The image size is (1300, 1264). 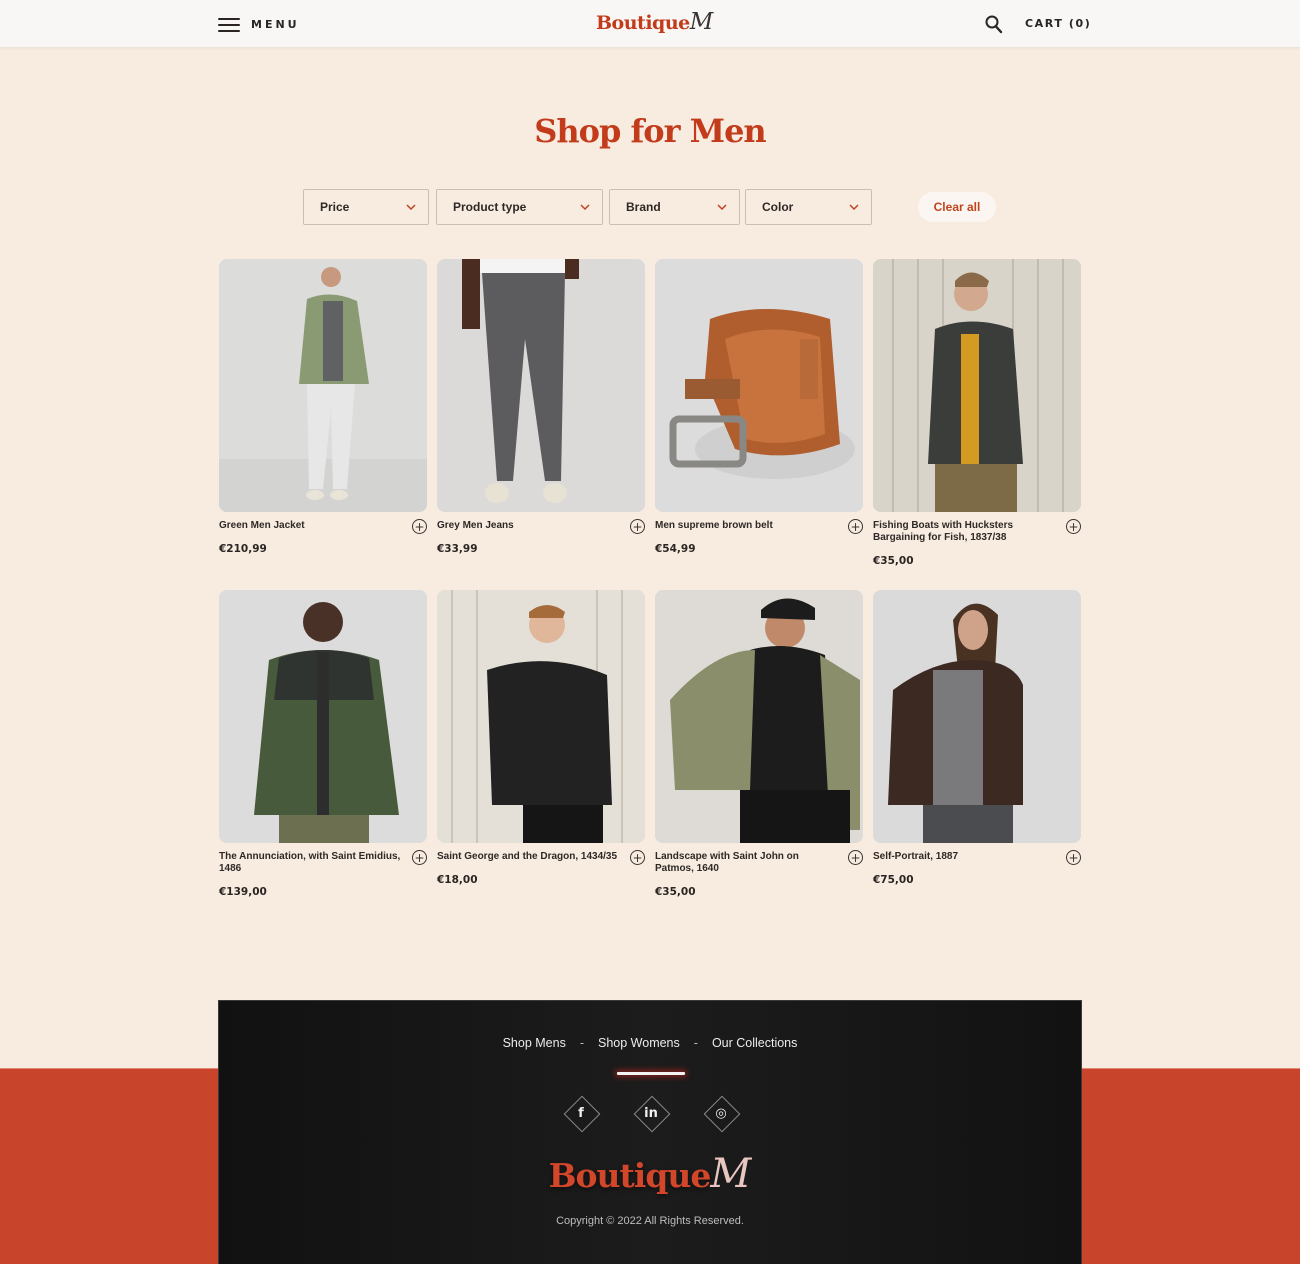 I want to click on product-price: €75,00, so click(x=893, y=880).